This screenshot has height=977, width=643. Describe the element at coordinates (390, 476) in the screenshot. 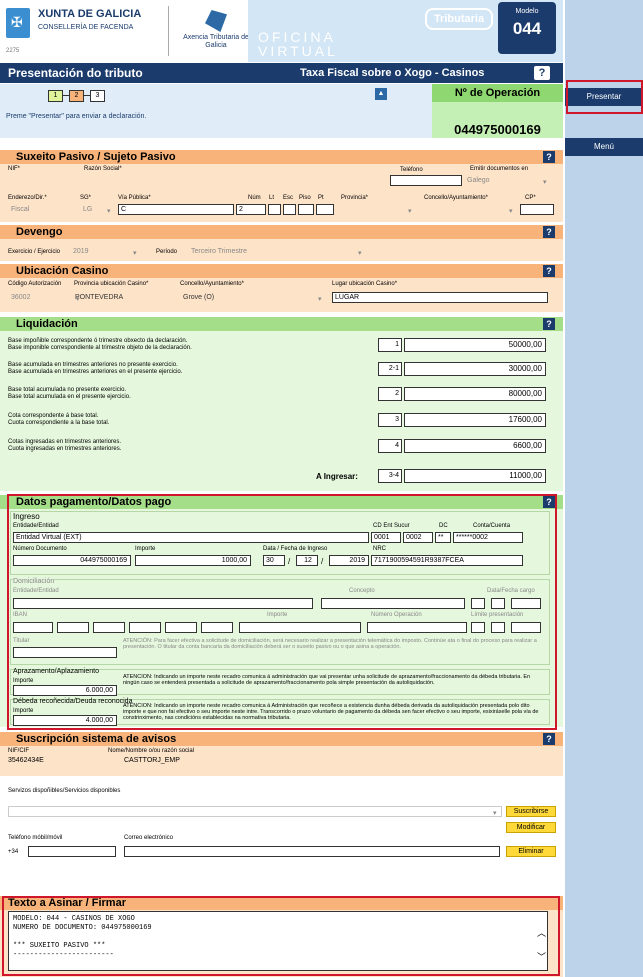

I see `a-ingresar-code: 3-4` at that location.